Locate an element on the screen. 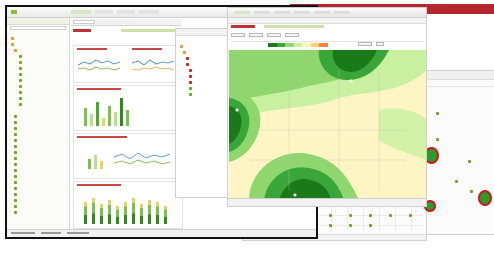  right-window-toolbar is located at coordinates (460, 83).